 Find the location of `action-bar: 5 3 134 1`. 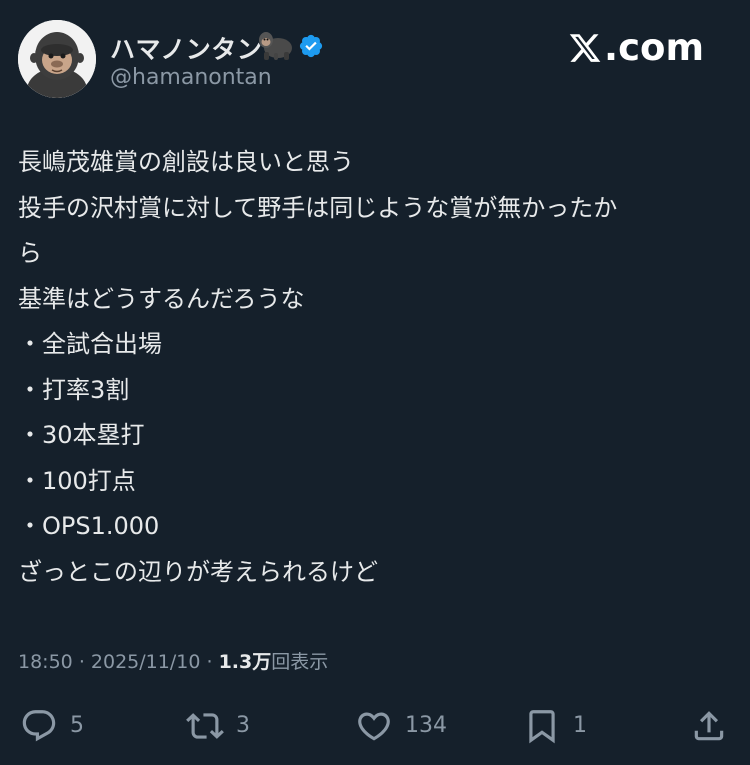

action-bar: 5 3 134 1 is located at coordinates (375, 725).